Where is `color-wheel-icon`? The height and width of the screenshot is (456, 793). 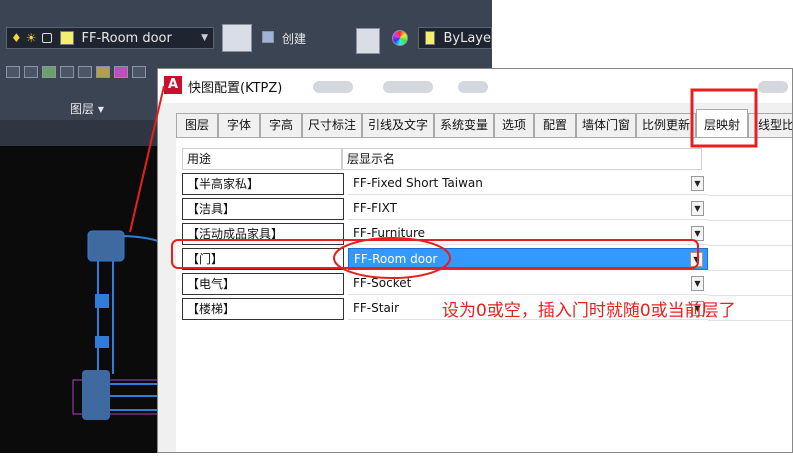 color-wheel-icon is located at coordinates (400, 38).